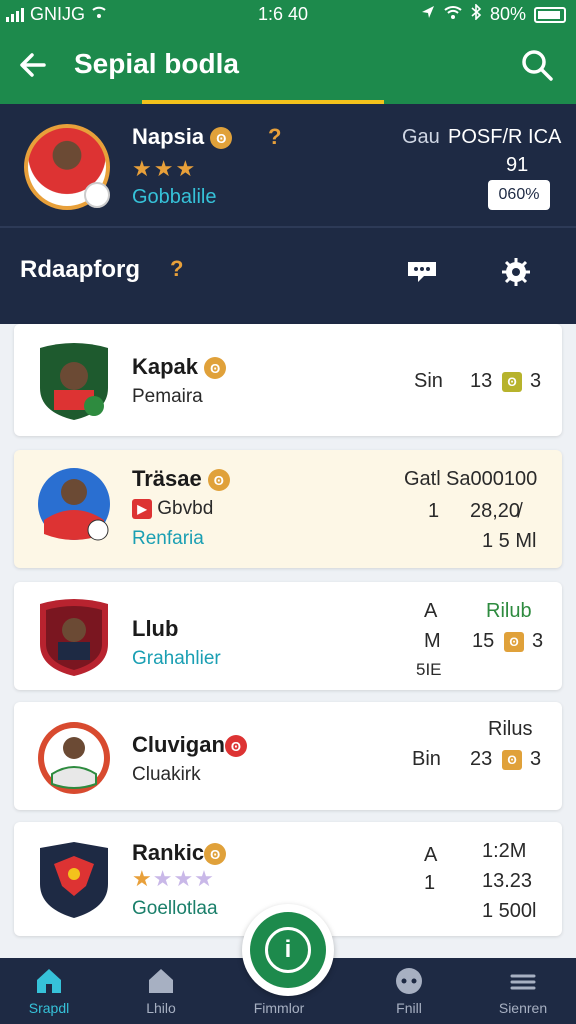 Image resolution: width=576 pixels, height=1024 pixels. What do you see at coordinates (167, 478) in the screenshot?
I see `card-name-text: Träsae` at bounding box center [167, 478].